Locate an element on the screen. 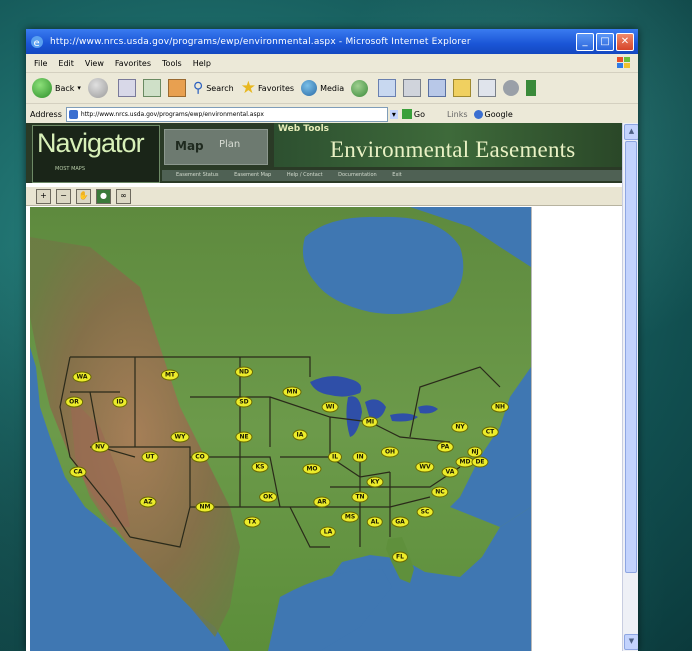  menu-help: Help is located at coordinates (202, 63).